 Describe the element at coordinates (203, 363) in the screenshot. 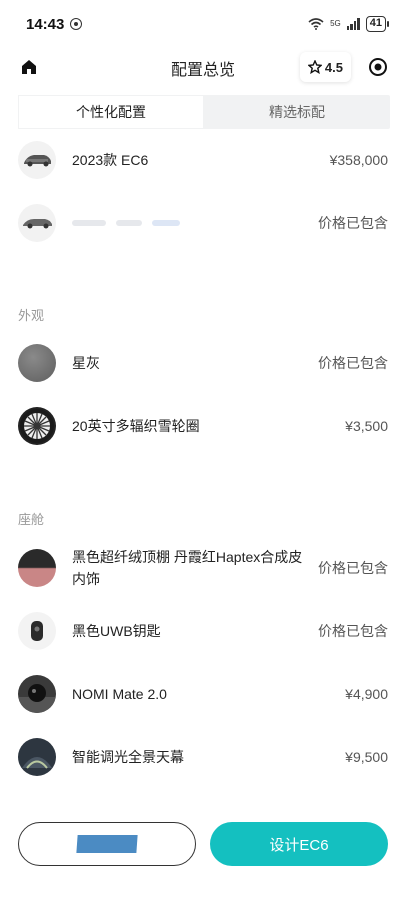

I see `list-item-color: 星灰 价格已包含` at that location.